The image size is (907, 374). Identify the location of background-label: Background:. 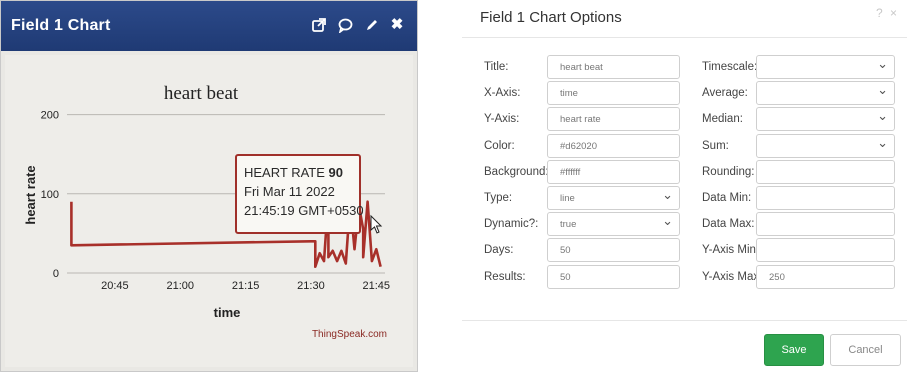
(516, 171).